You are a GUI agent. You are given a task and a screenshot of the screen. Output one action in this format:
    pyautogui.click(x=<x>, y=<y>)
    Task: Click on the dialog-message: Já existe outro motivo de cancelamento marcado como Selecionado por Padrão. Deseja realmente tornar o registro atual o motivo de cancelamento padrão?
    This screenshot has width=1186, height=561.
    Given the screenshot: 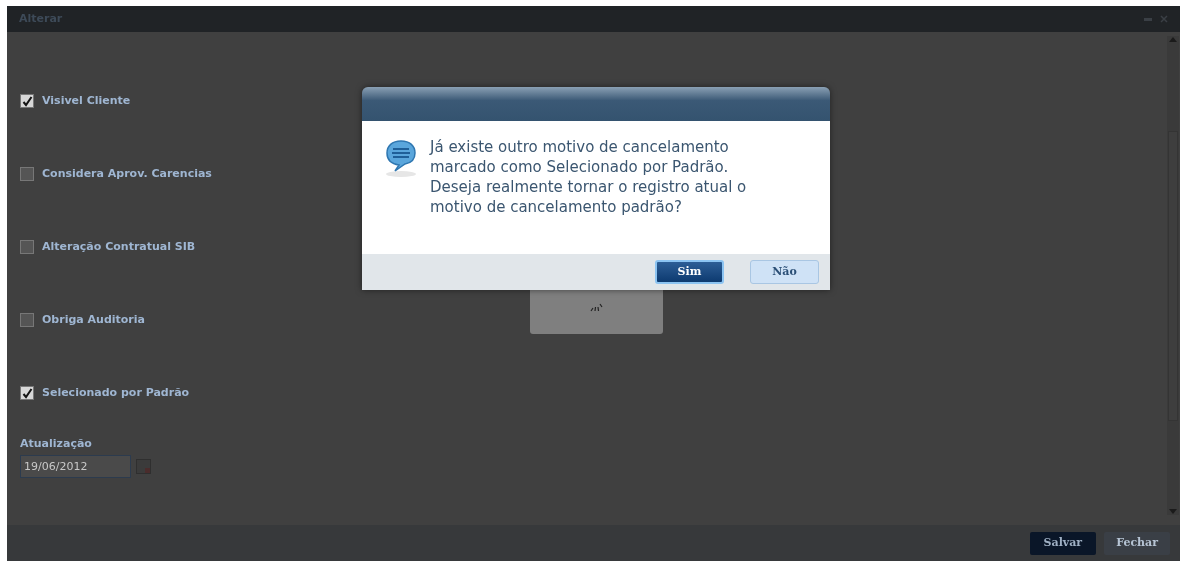 What is the action you would take?
    pyautogui.click(x=589, y=177)
    